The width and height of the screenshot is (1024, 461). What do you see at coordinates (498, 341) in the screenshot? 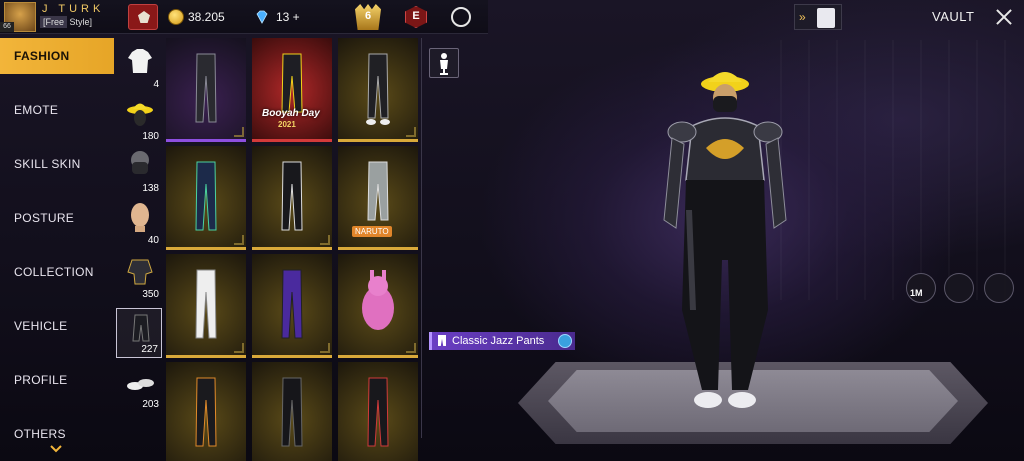
I see `selected-item-name: Classic Jazz Pants` at bounding box center [498, 341].